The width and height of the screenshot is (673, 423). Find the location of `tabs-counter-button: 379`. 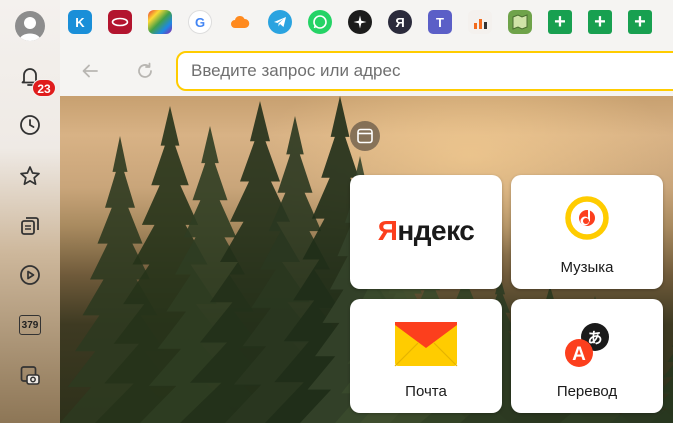

tabs-counter-button: 379 is located at coordinates (30, 325).